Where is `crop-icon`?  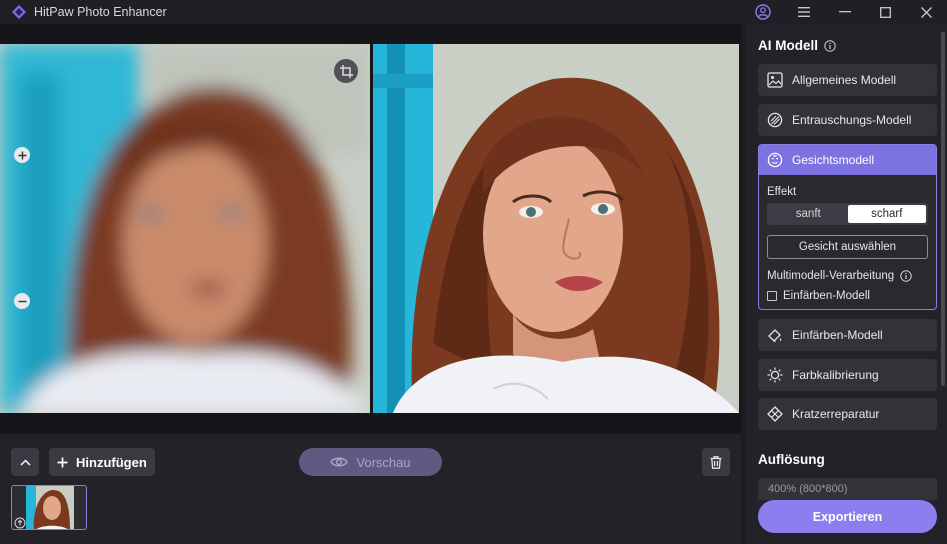
crop-icon is located at coordinates (346, 71).